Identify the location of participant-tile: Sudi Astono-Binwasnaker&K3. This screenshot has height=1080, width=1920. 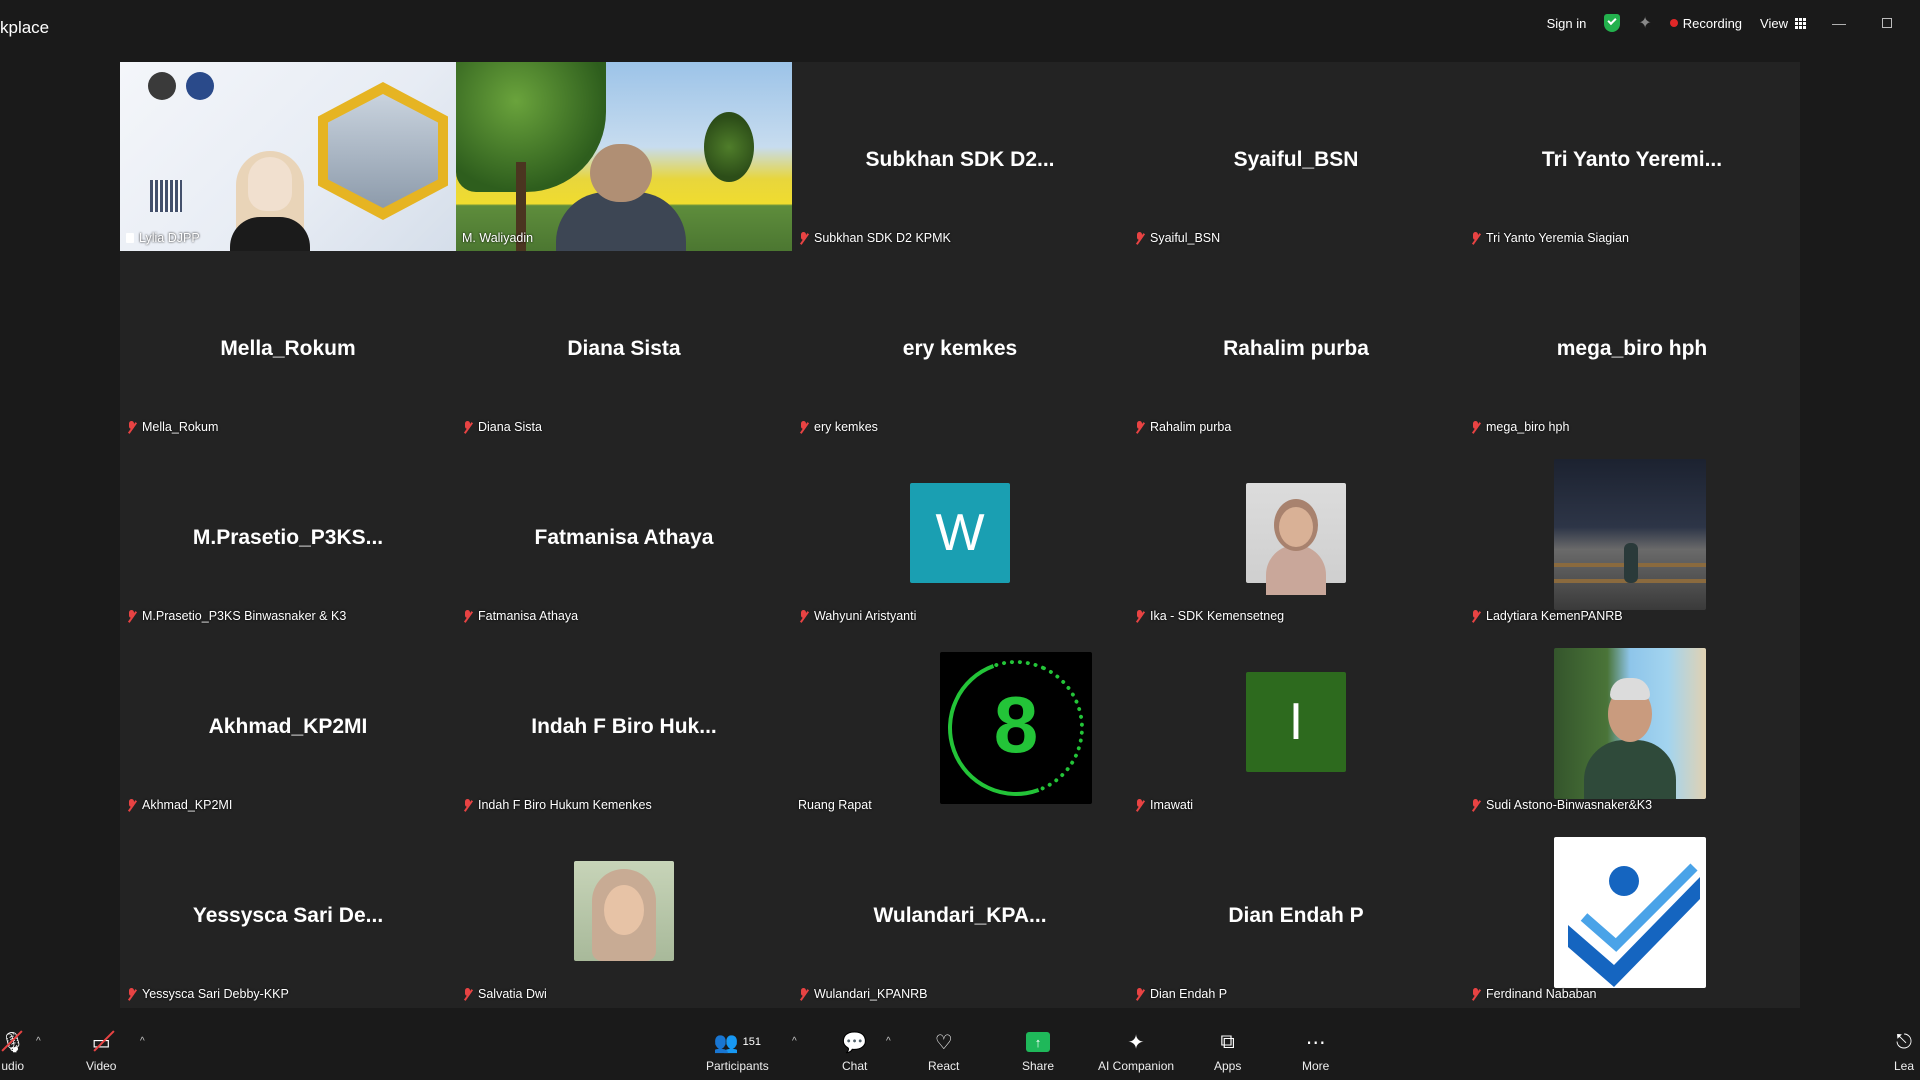
(1632, 723).